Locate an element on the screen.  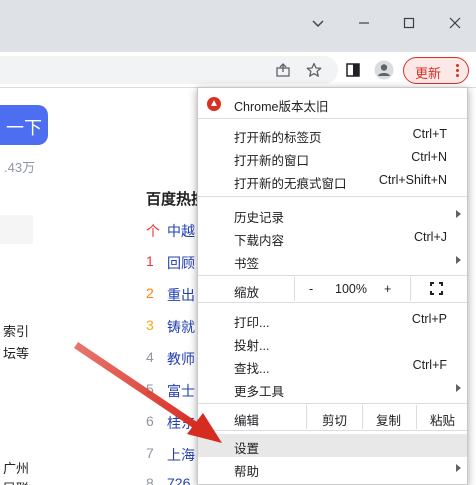
menu-item-label: Chrome版本太旧 is located at coordinates (281, 107).